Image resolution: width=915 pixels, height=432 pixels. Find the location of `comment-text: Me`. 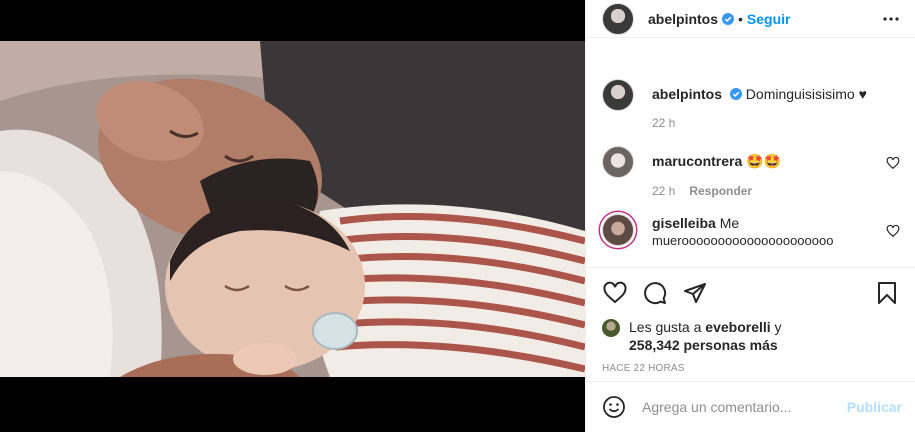

comment-text: Me is located at coordinates (729, 223).